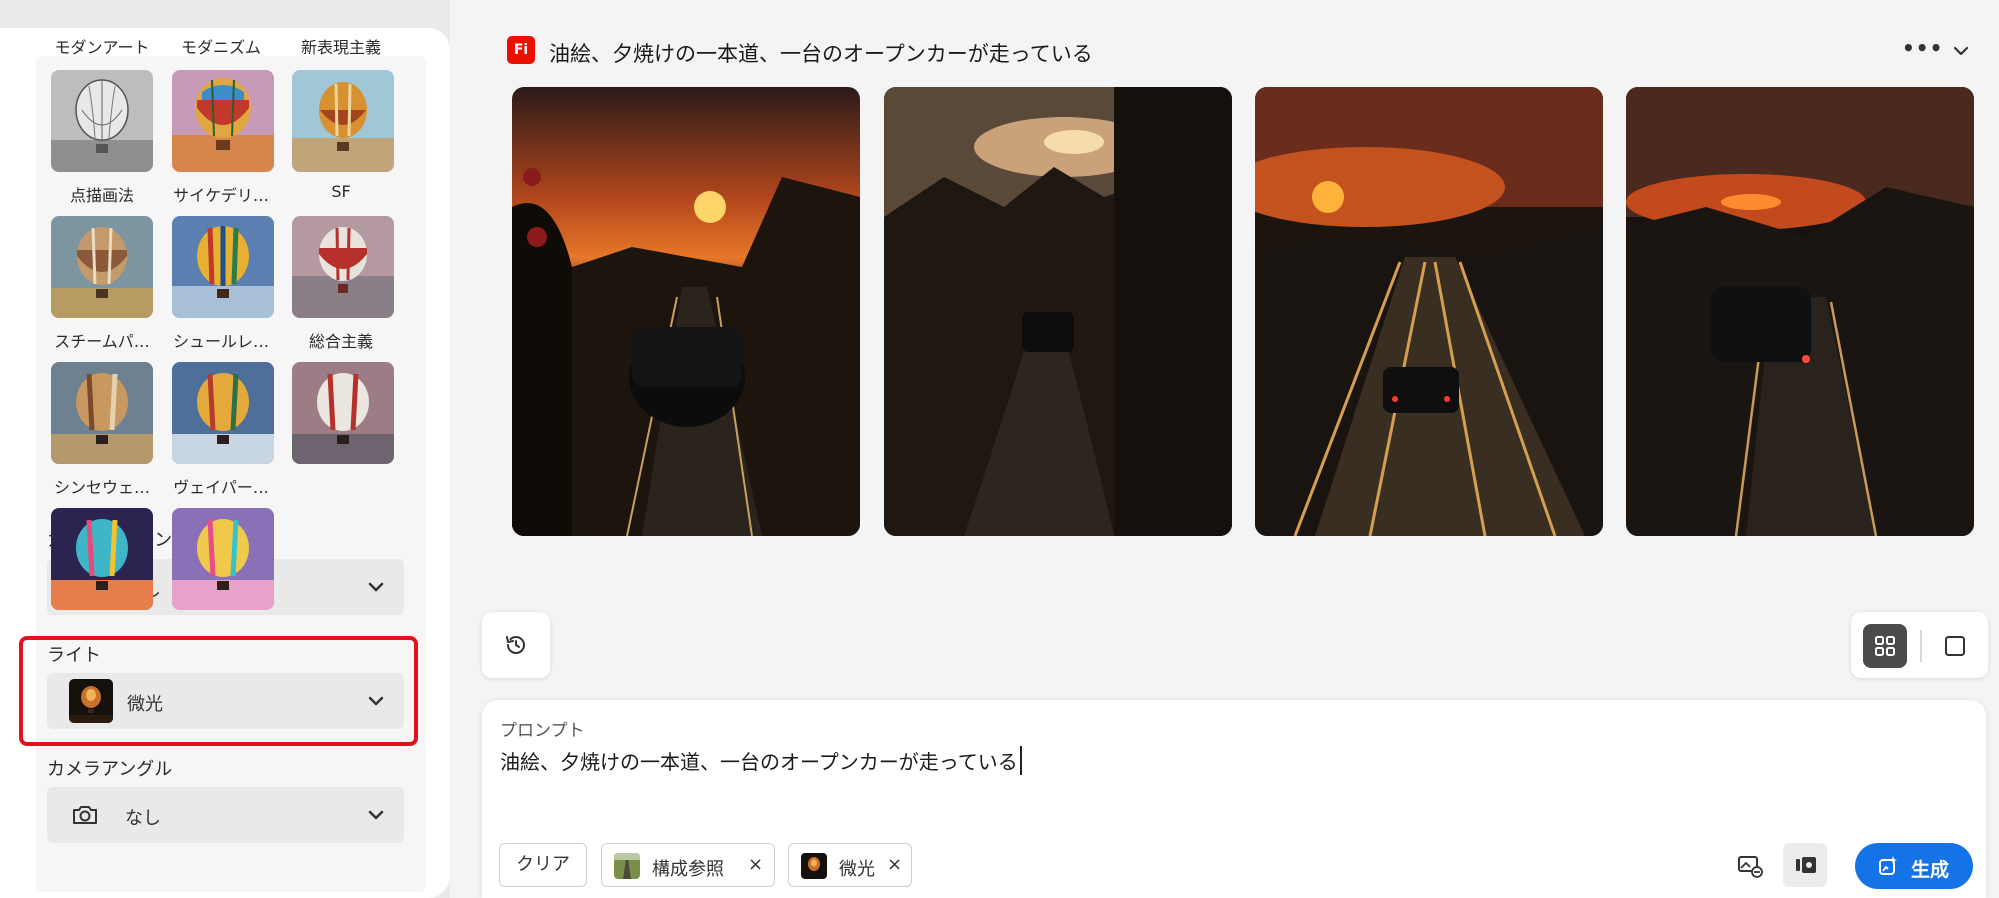 The image size is (1999, 898). I want to click on firefly-app-badge: Fi, so click(521, 50).